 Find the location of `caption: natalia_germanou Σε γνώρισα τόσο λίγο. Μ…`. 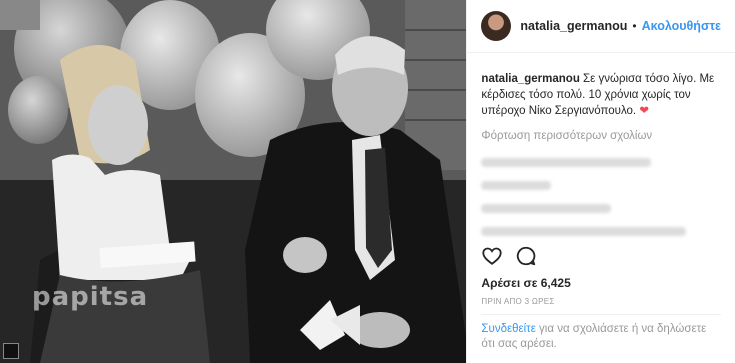

caption: natalia_germanou Σε γνώρισα τόσο λίγο. Μ… is located at coordinates (601, 95).